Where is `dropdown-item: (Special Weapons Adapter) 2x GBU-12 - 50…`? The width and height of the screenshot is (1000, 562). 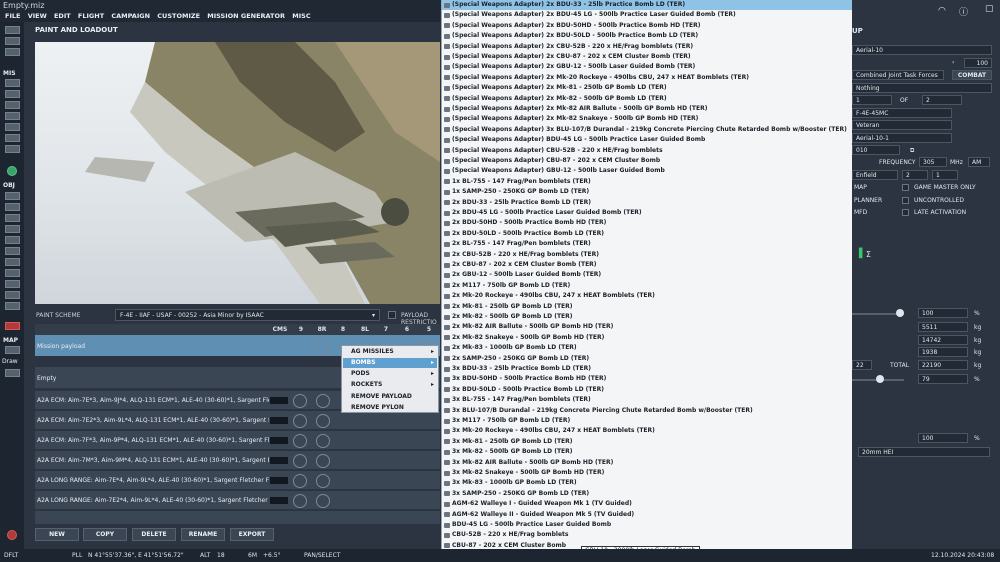
dropdown-item: (Special Weapons Adapter) 2x GBU-12 - 50… is located at coordinates (647, 67).